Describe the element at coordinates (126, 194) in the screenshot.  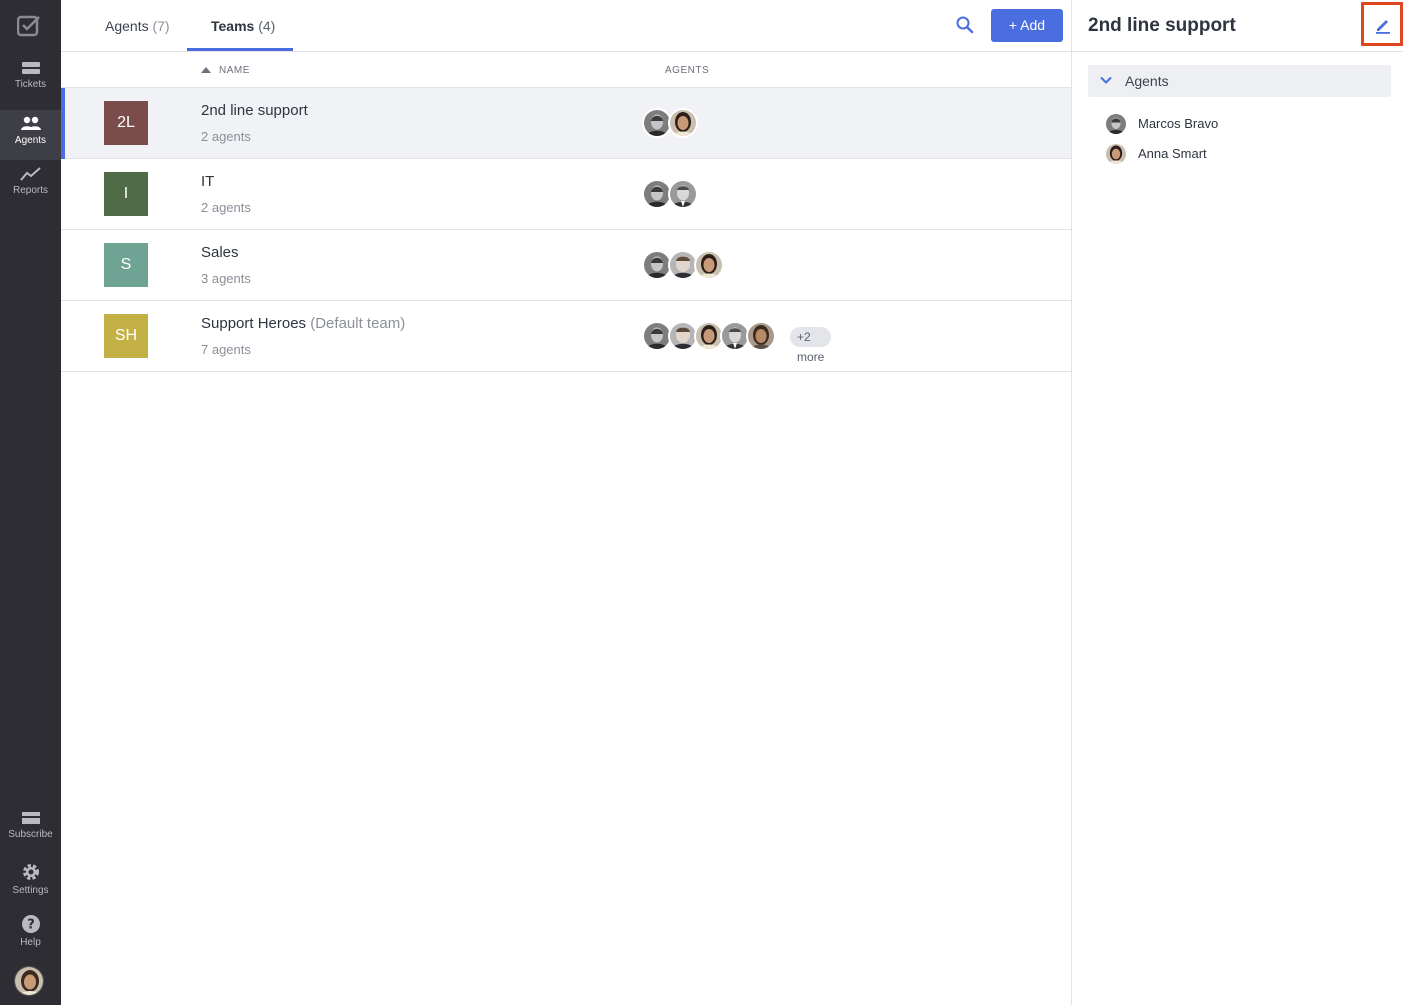
I see `team-badge: I` at that location.